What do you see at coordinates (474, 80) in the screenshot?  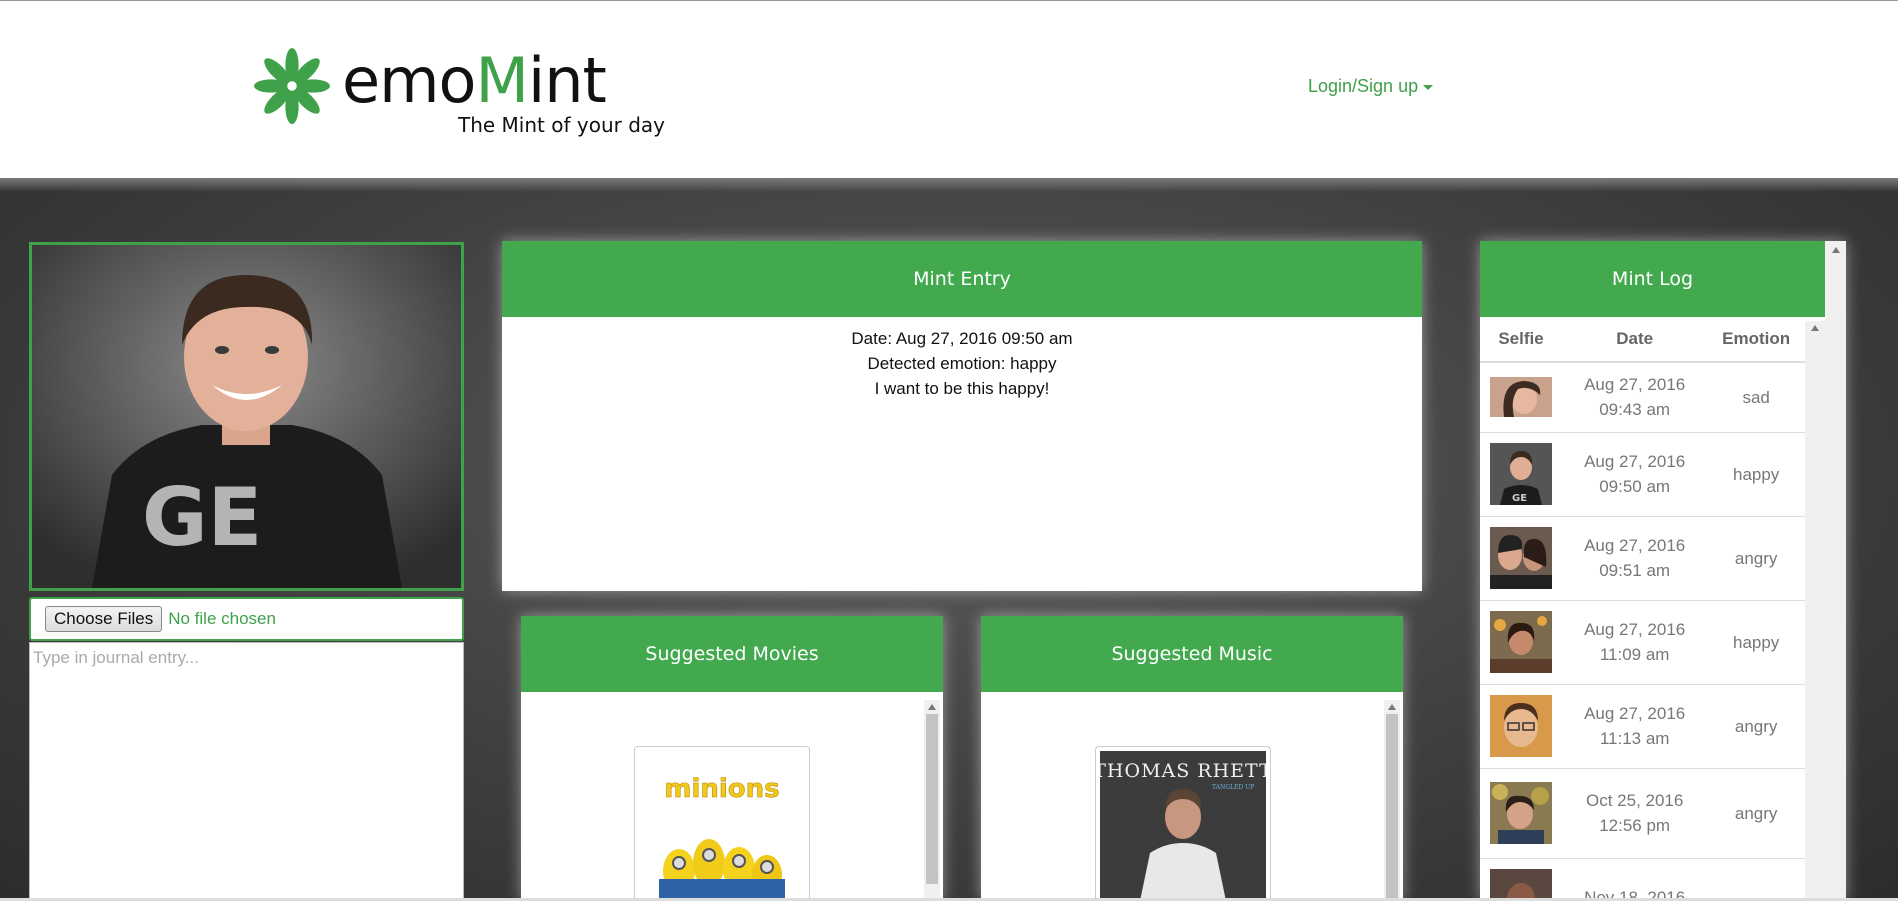 I see `logo-wordmark: emoMint` at bounding box center [474, 80].